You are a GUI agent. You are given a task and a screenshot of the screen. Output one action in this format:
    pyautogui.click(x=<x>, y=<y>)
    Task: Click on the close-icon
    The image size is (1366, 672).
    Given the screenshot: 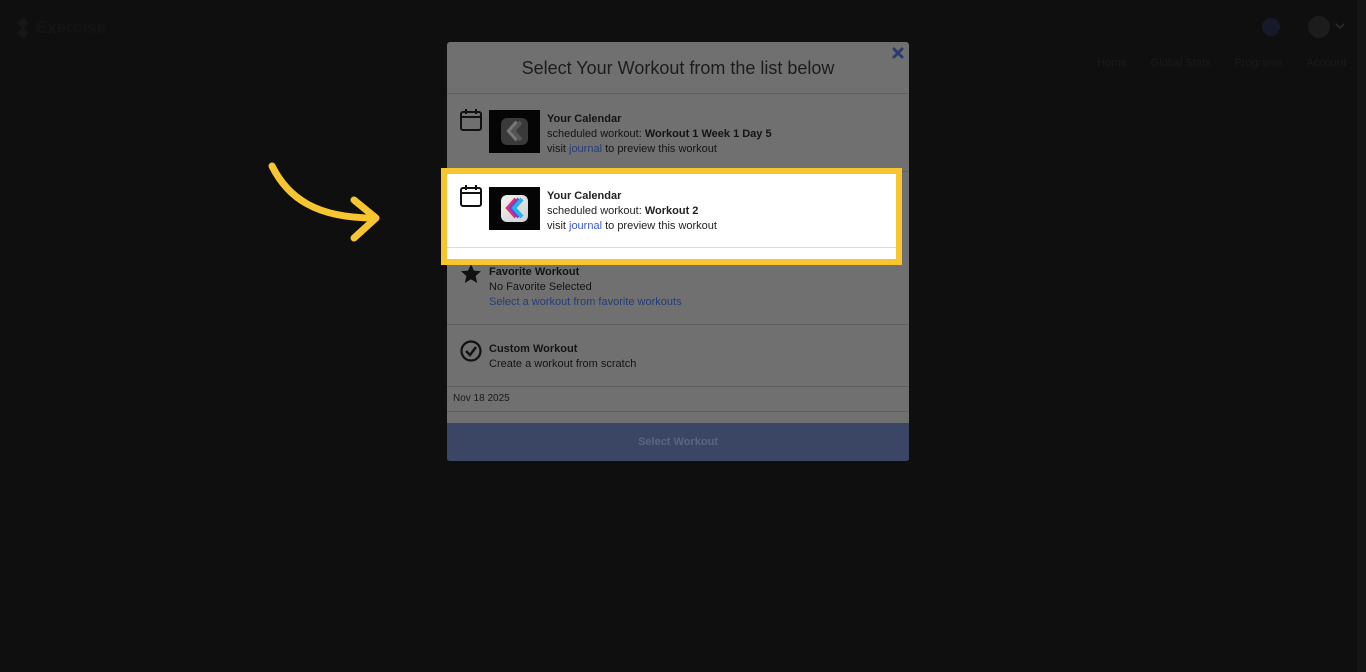 What is the action you would take?
    pyautogui.click(x=898, y=53)
    